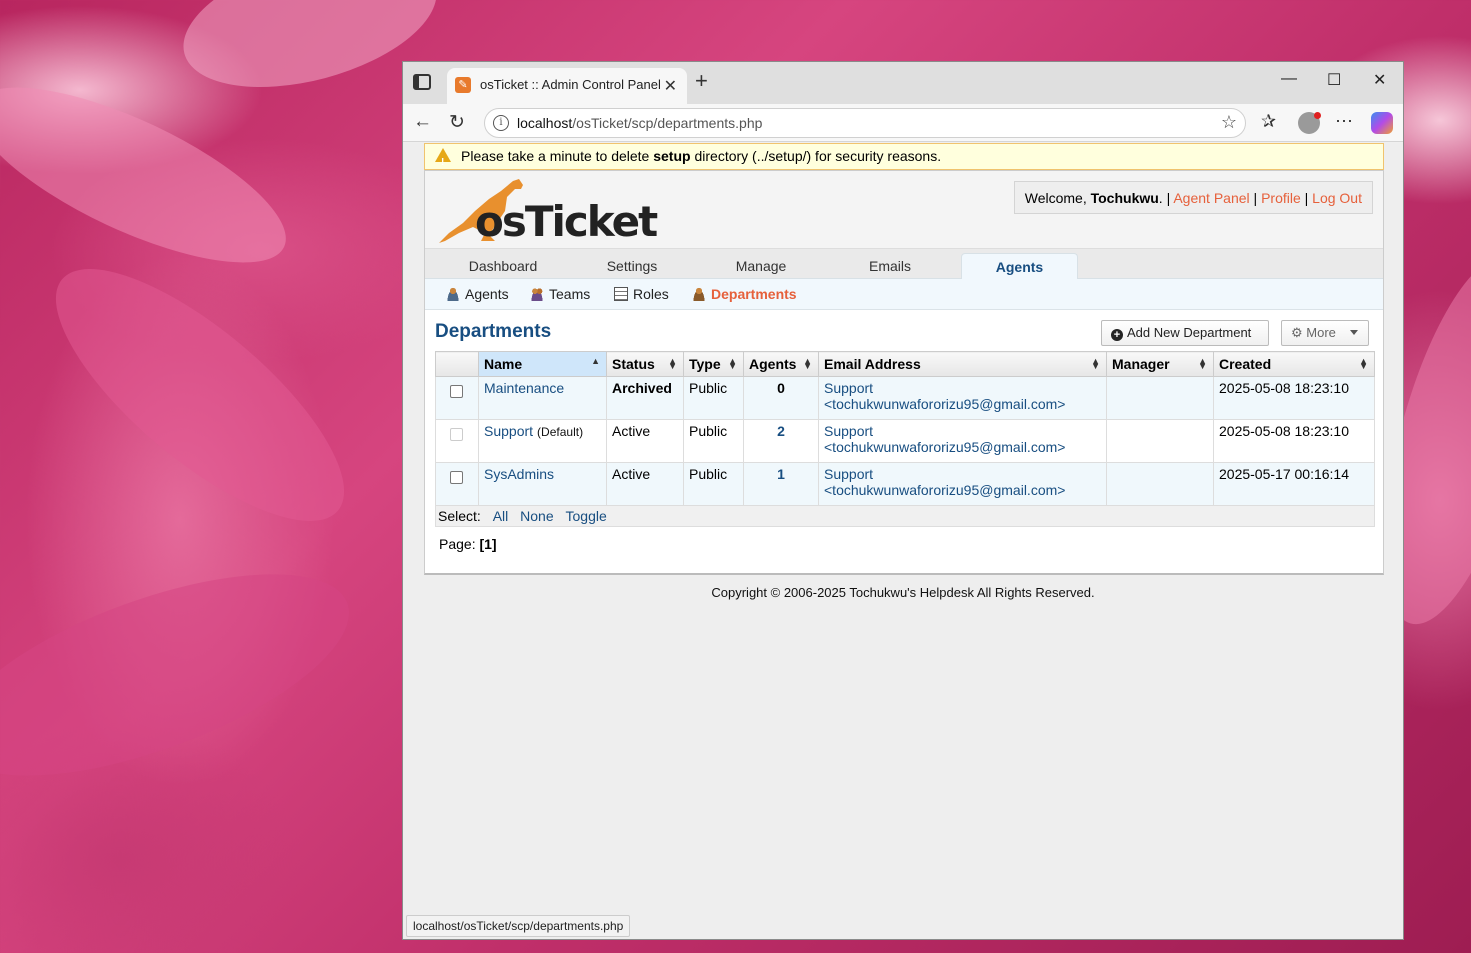  What do you see at coordinates (1229, 122) in the screenshot?
I see `favorite-star-icon: ☆` at bounding box center [1229, 122].